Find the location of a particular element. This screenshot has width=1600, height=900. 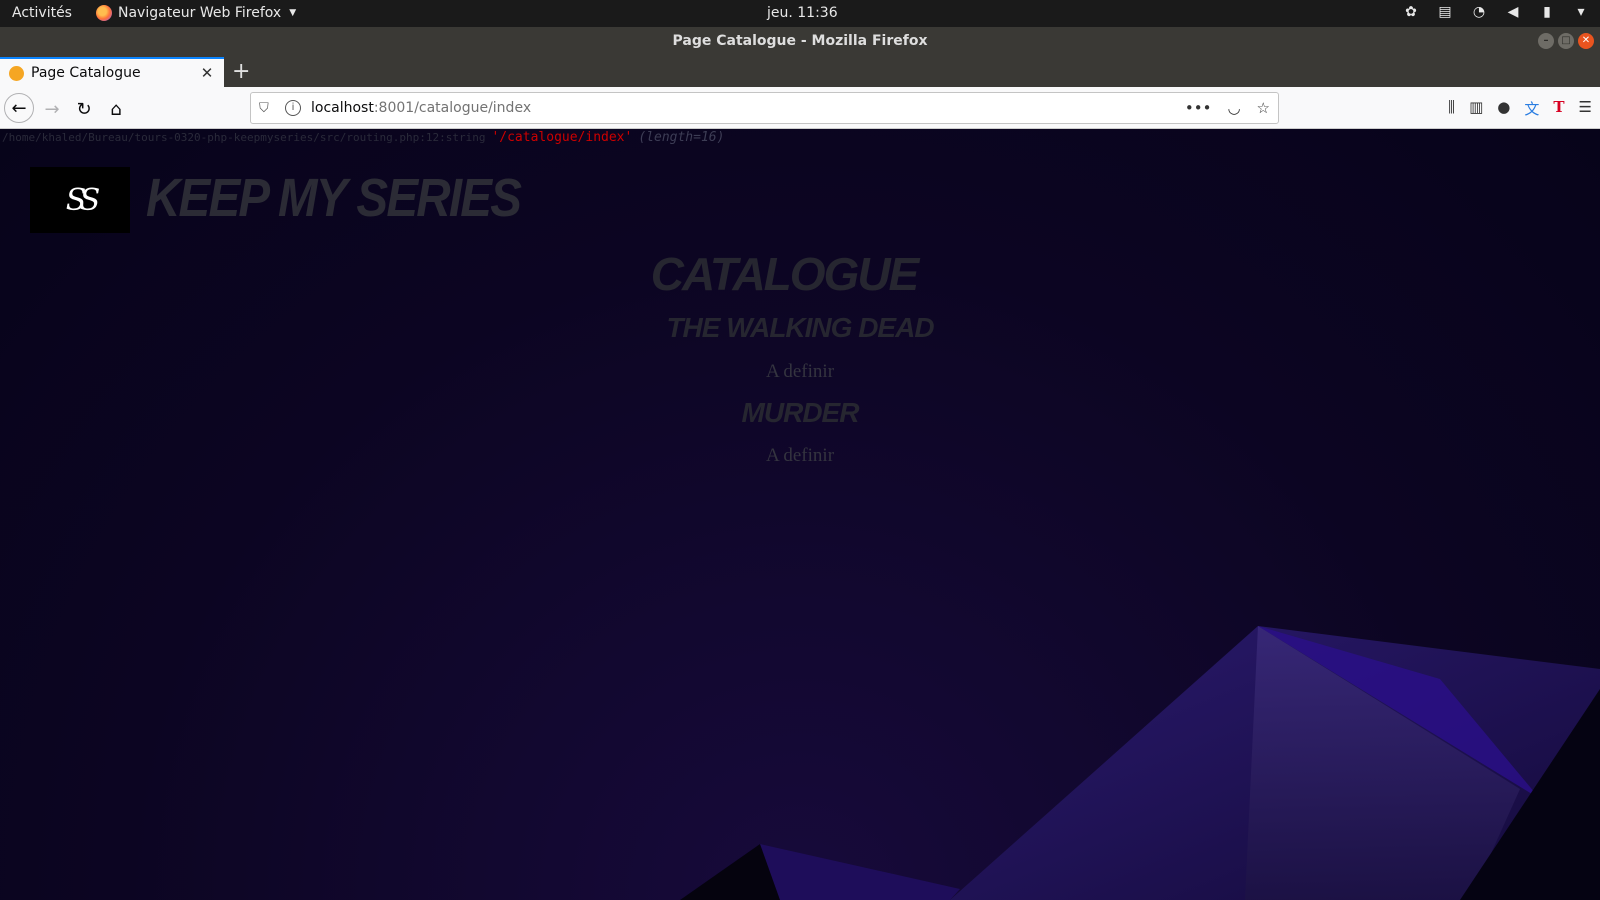

site-info-icon: i is located at coordinates (293, 108).